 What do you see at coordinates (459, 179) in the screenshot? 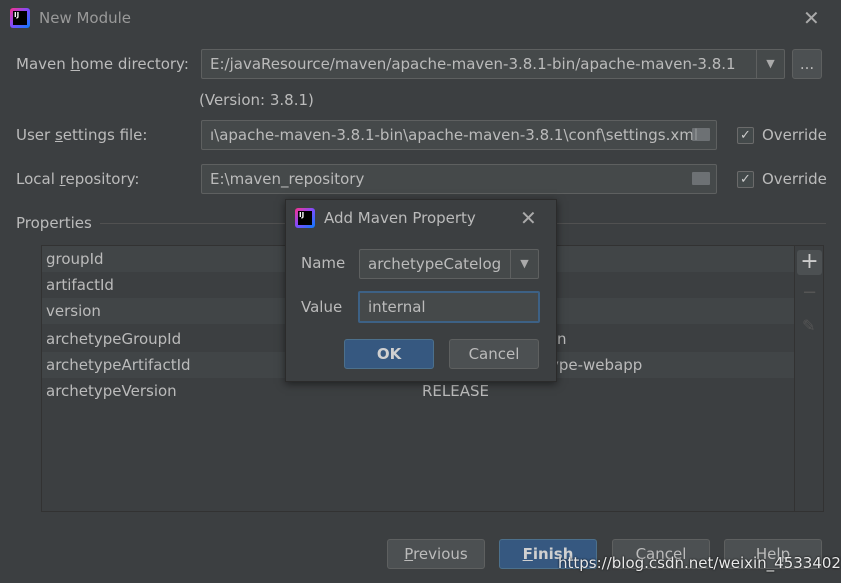
I see `local-repo-input: E:\maven_repository` at bounding box center [459, 179].